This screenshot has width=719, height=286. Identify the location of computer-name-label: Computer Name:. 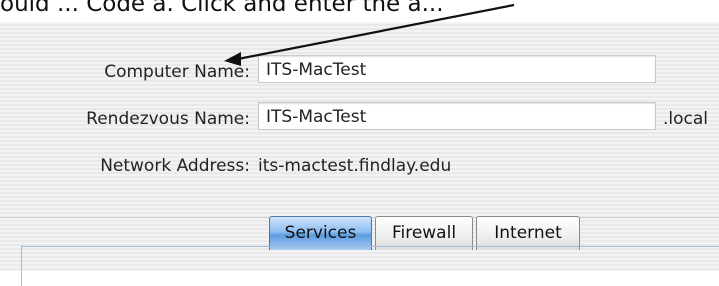
(177, 72).